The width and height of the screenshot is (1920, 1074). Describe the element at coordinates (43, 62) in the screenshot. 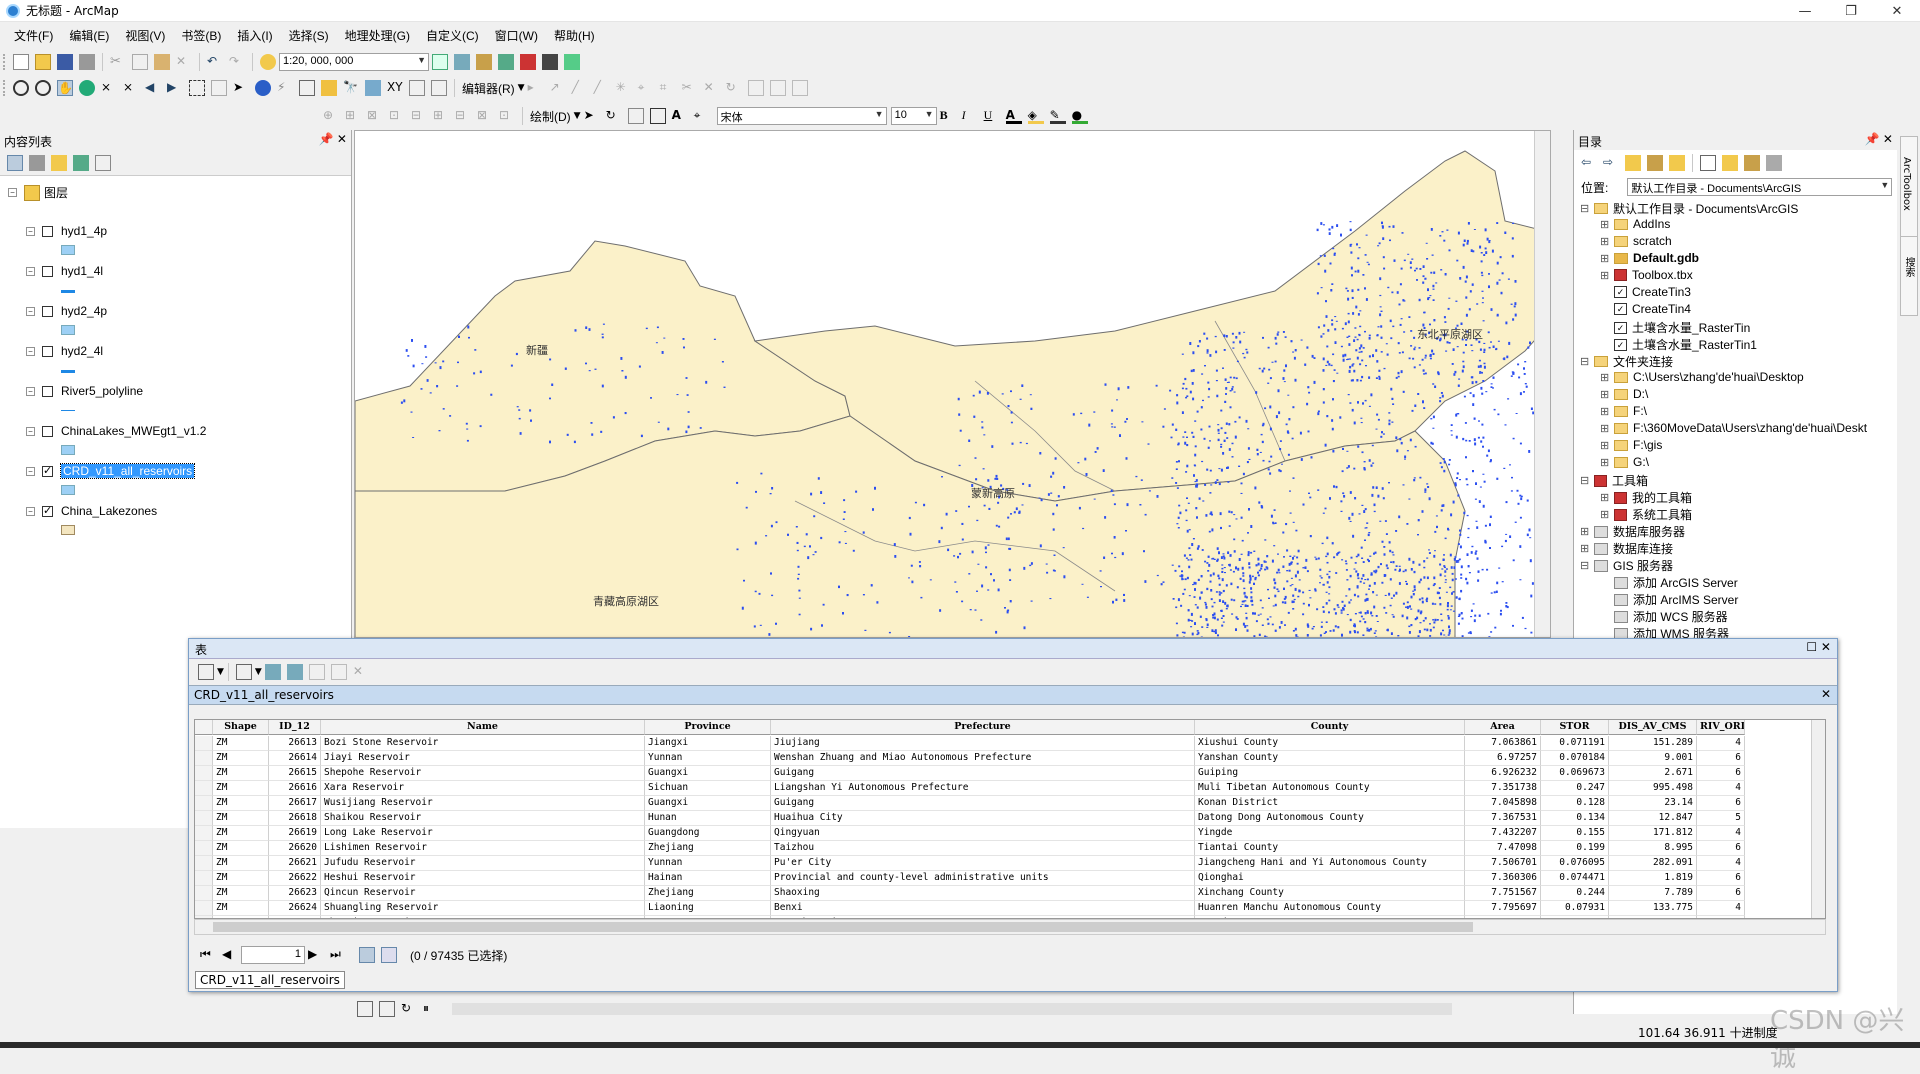

I see `open-folder-icon` at that location.